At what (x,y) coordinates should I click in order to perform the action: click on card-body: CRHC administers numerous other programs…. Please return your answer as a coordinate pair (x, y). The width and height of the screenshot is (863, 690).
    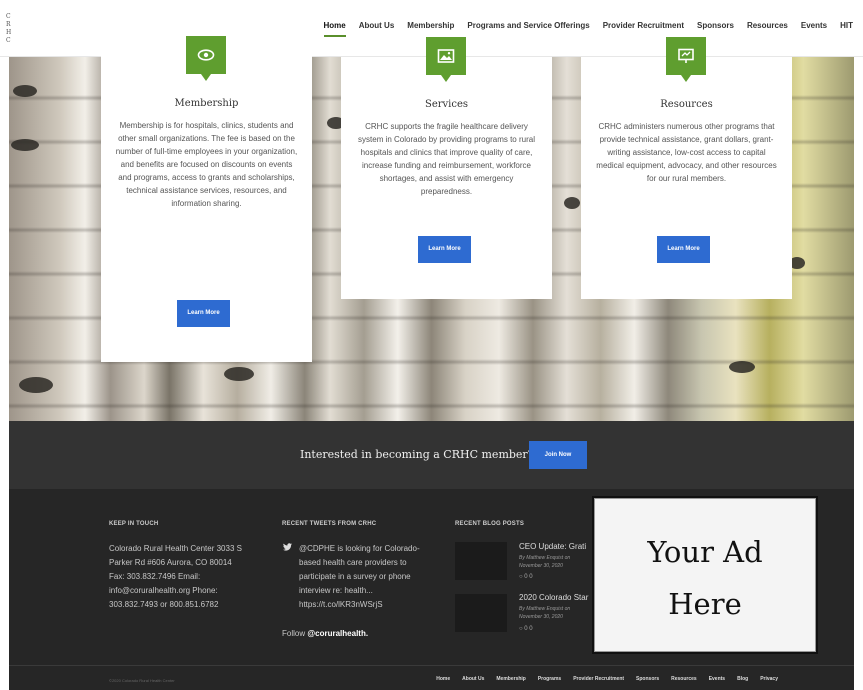
    Looking at the image, I should click on (686, 152).